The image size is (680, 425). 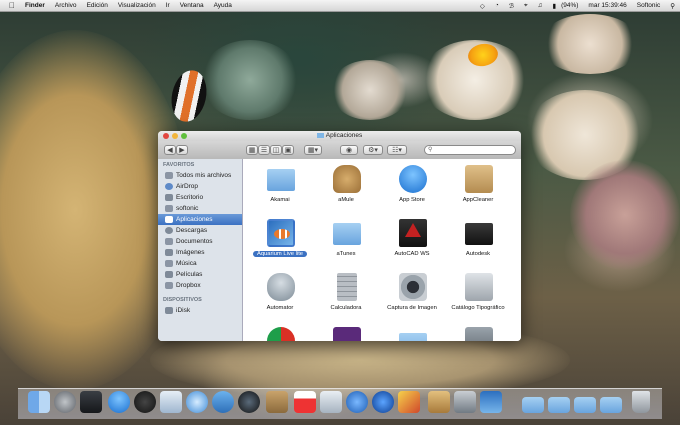 I want to click on dashboard-icon, so click(x=145, y=402).